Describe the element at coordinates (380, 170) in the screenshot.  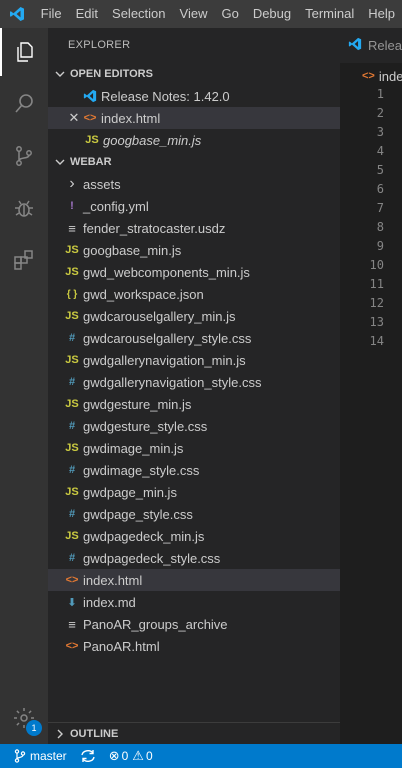
I see `line-number: 5` at that location.